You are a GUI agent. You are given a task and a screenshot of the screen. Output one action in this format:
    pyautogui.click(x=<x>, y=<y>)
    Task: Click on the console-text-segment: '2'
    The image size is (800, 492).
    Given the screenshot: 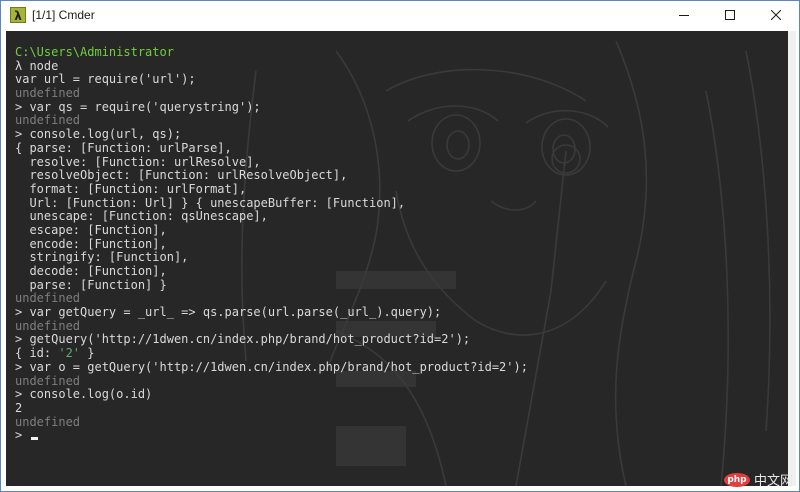 What is the action you would take?
    pyautogui.click(x=69, y=353)
    